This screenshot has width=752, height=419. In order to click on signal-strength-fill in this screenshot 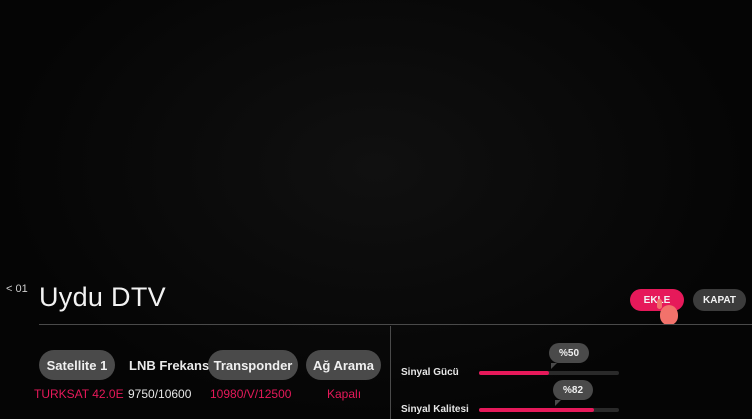, I will do `click(514, 373)`.